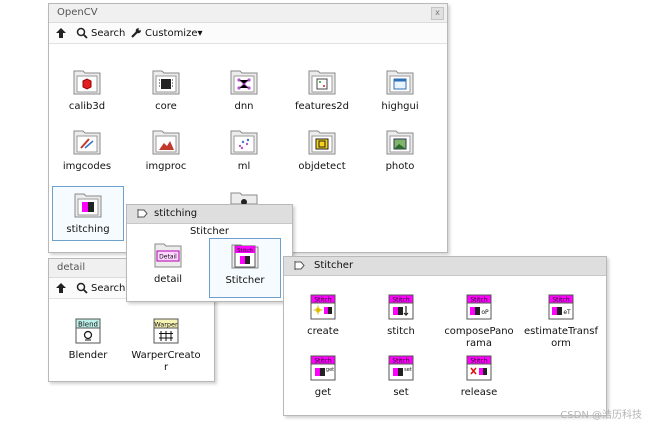 The image size is (650, 425). I want to click on opencv-close-button: x, so click(437, 13).